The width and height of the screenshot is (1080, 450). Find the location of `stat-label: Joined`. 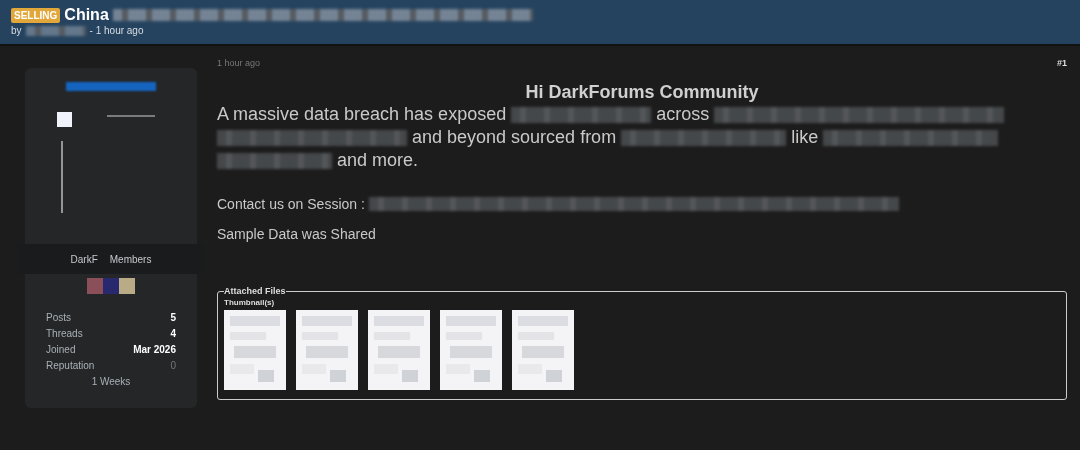

stat-label: Joined is located at coordinates (61, 349).